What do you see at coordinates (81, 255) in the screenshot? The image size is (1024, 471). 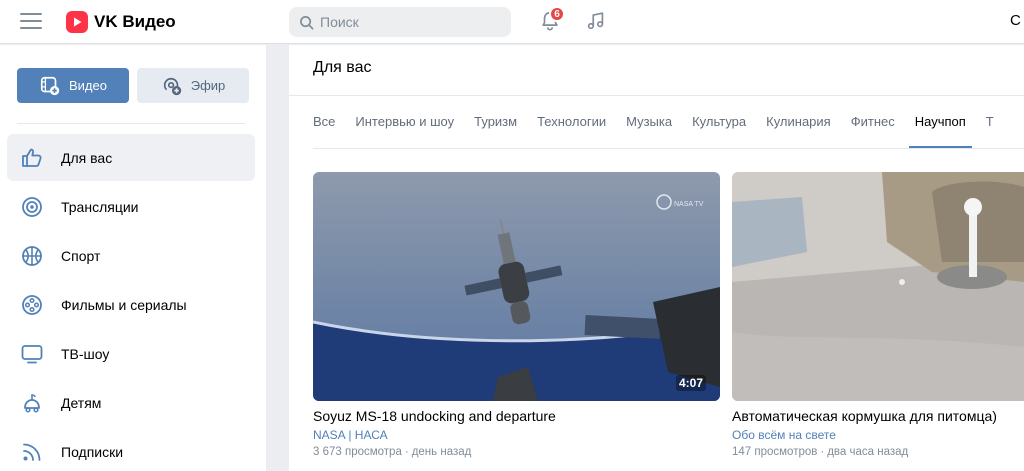 I see `sidebar-item-label: Спорт` at bounding box center [81, 255].